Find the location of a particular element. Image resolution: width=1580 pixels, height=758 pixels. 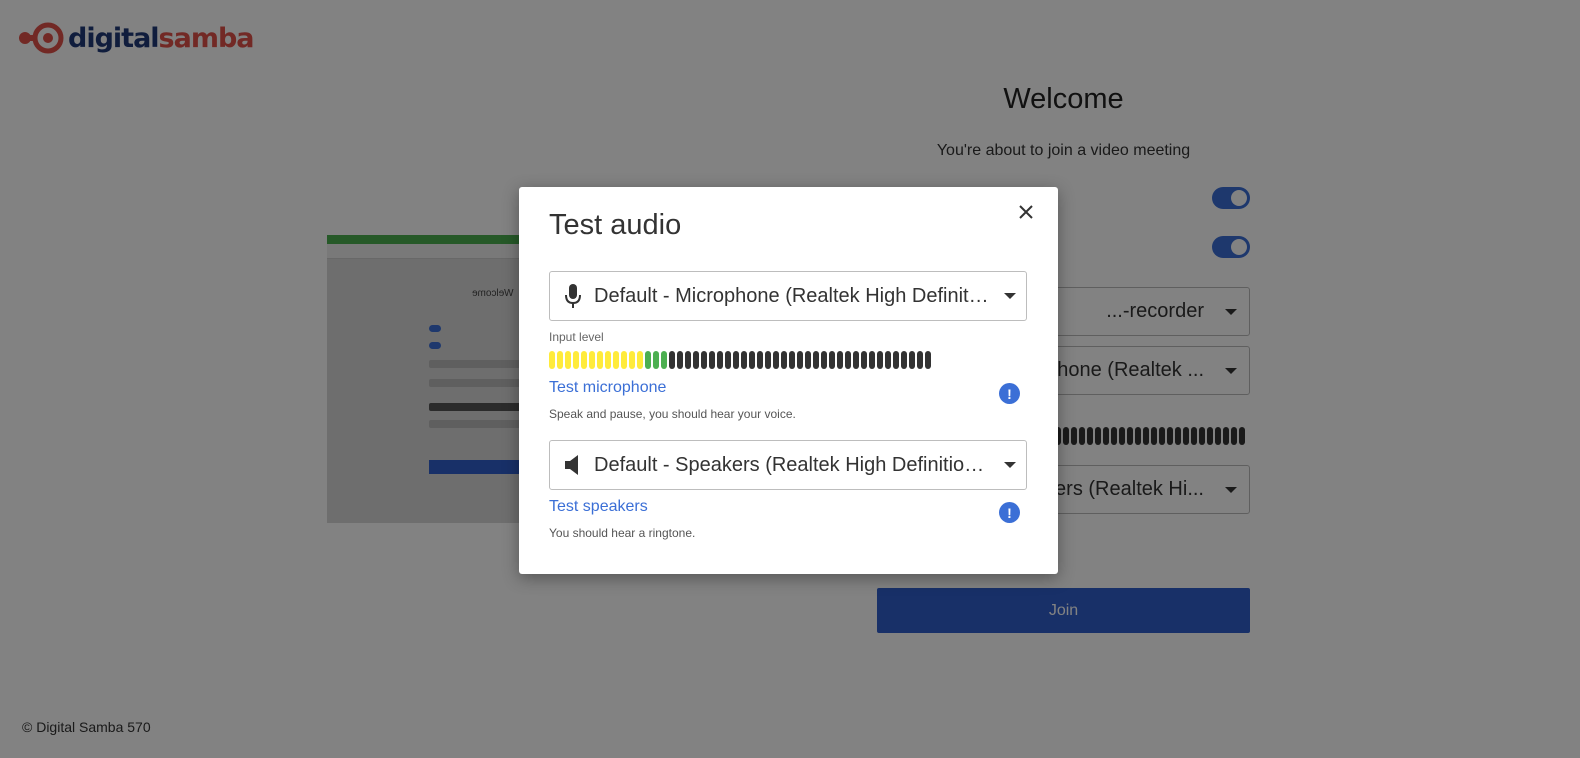

input-level-label: Input level is located at coordinates (576, 337).